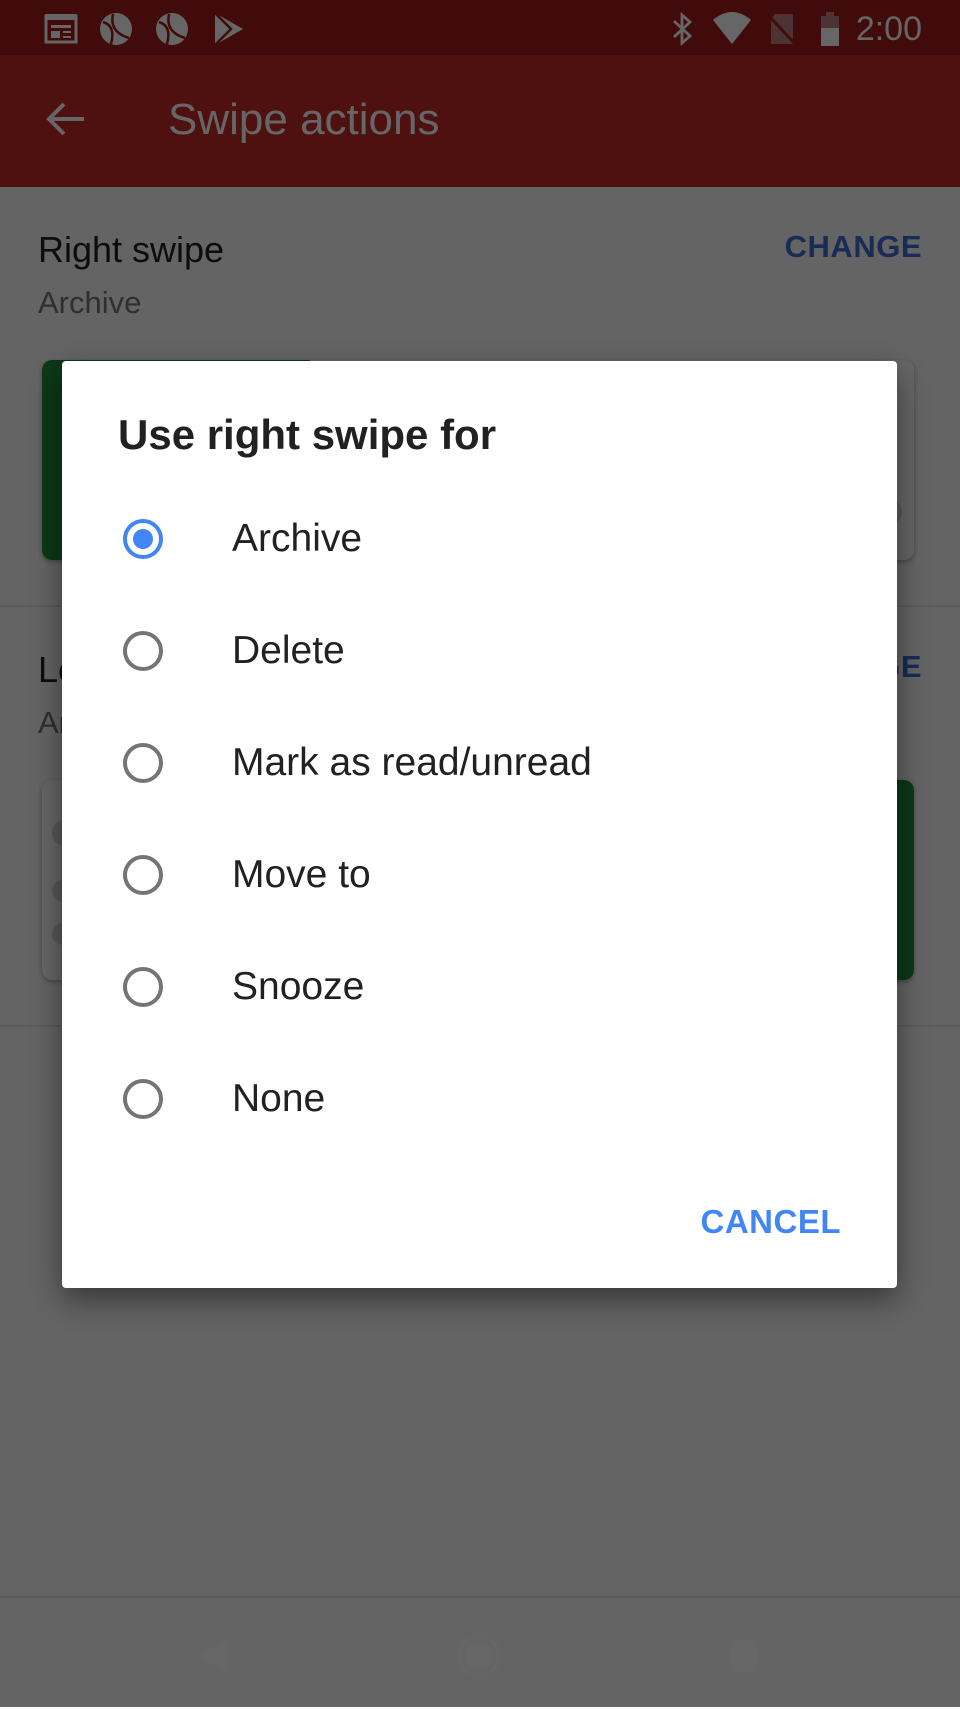 The height and width of the screenshot is (1709, 960). What do you see at coordinates (298, 986) in the screenshot?
I see `option-label: Snooze` at bounding box center [298, 986].